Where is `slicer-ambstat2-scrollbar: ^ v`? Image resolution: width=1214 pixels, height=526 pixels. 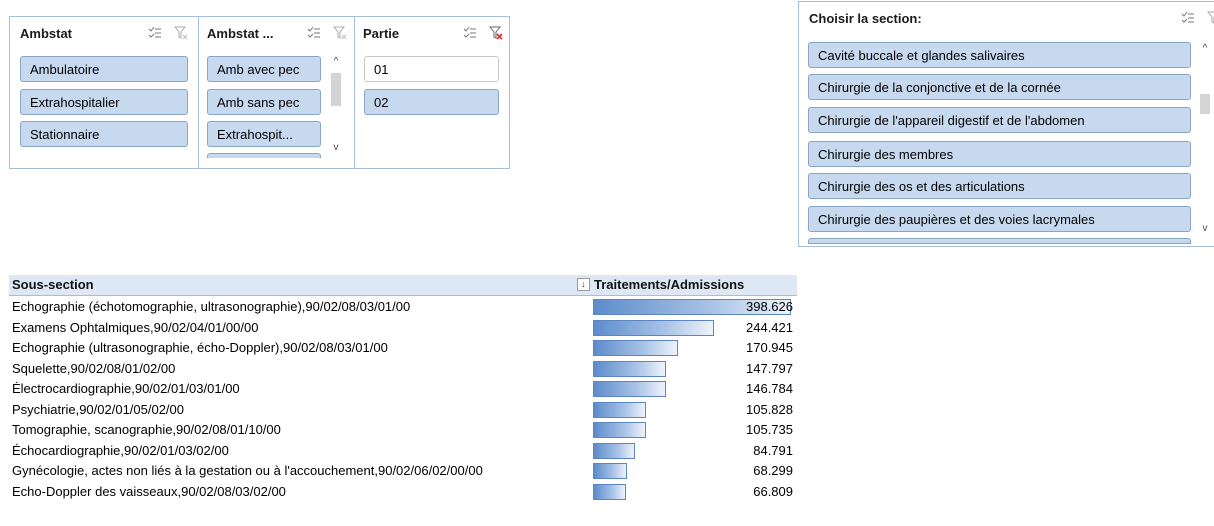 slicer-ambstat2-scrollbar: ^ v is located at coordinates (336, 107).